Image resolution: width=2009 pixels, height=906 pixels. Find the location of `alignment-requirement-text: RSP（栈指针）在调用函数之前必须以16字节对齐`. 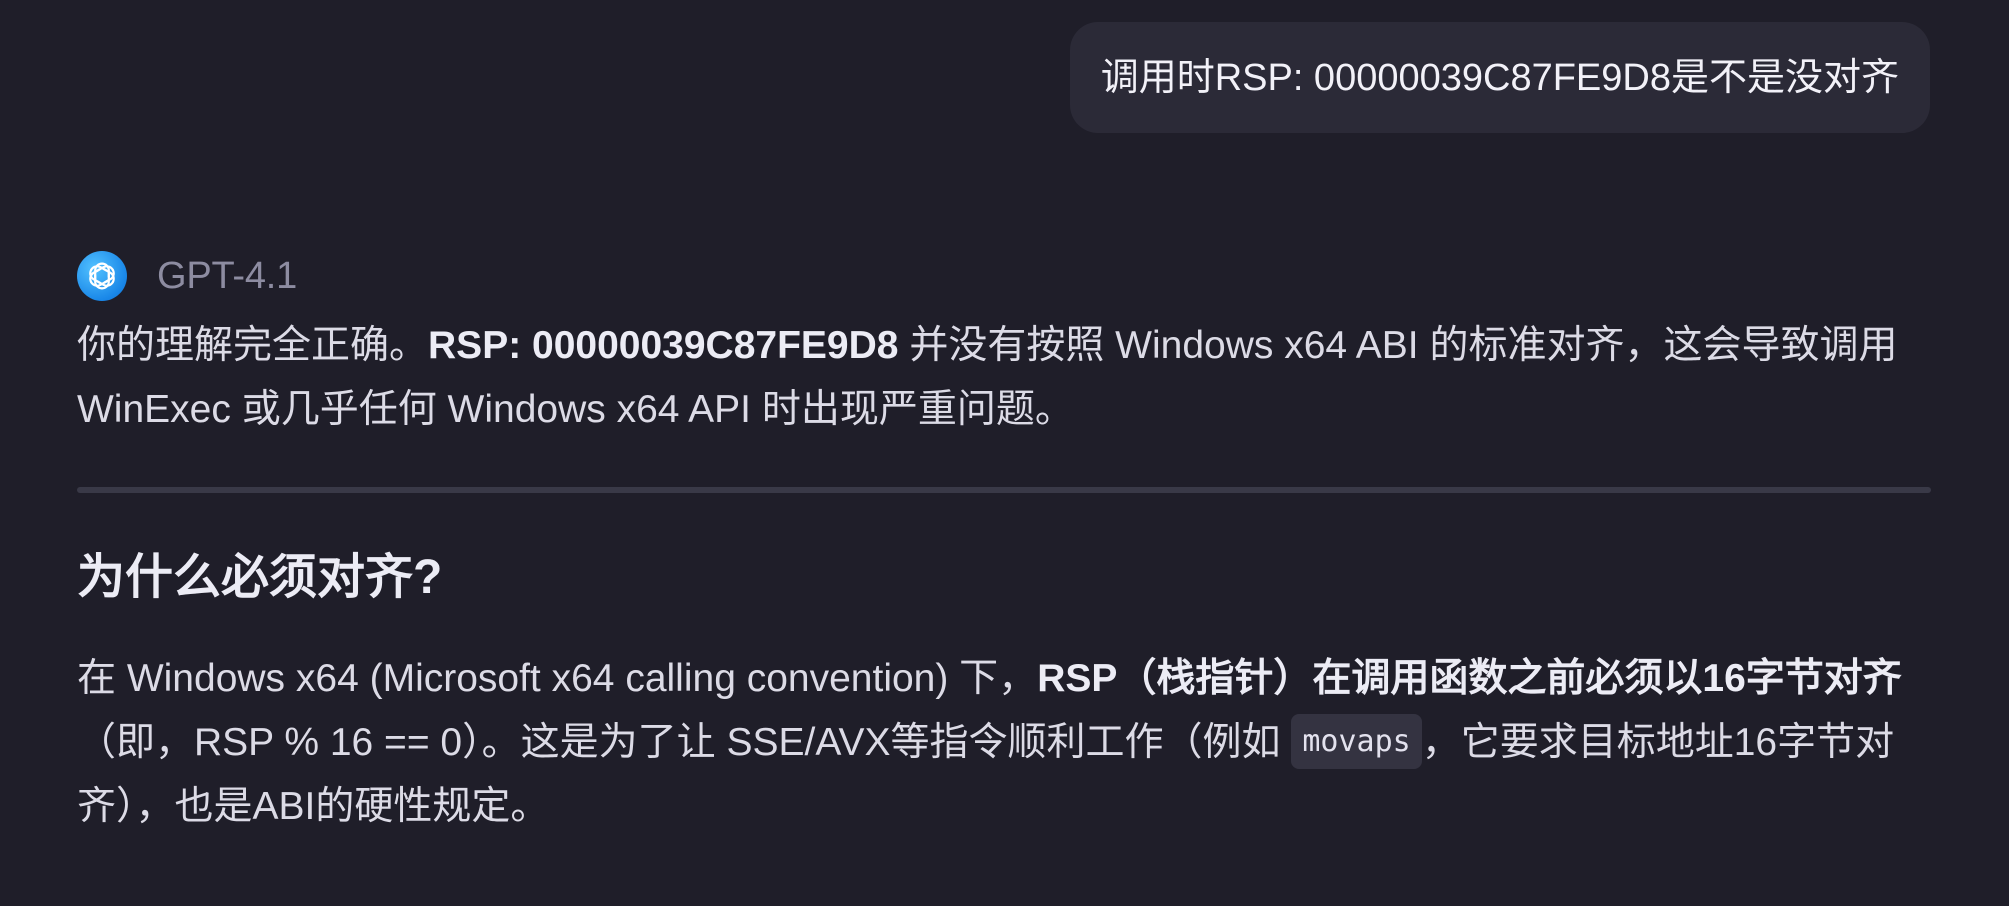

alignment-requirement-text: RSP（栈指针）在调用函数之前必须以16字节对齐 is located at coordinates (1469, 678).